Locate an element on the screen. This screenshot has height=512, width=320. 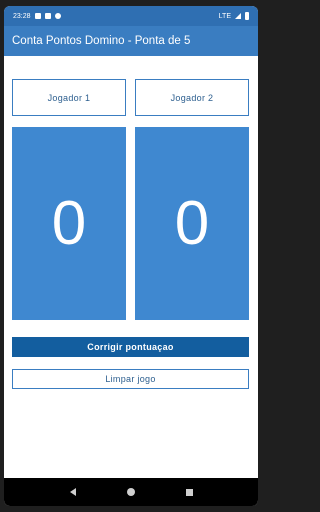
status-bar: 23:28 LTE is located at coordinates (131, 16).